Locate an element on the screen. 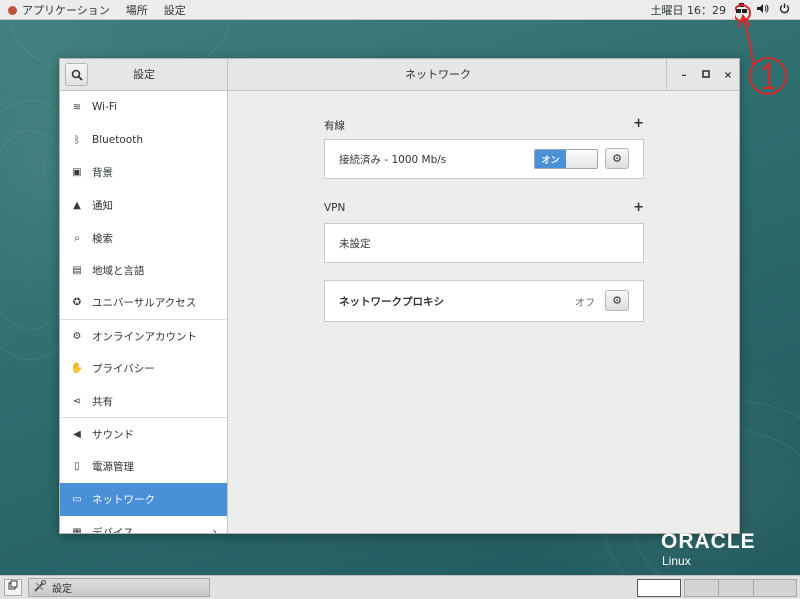 The width and height of the screenshot is (800, 599). oracle-linux-logo: ORACLE Linux is located at coordinates (718, 549).